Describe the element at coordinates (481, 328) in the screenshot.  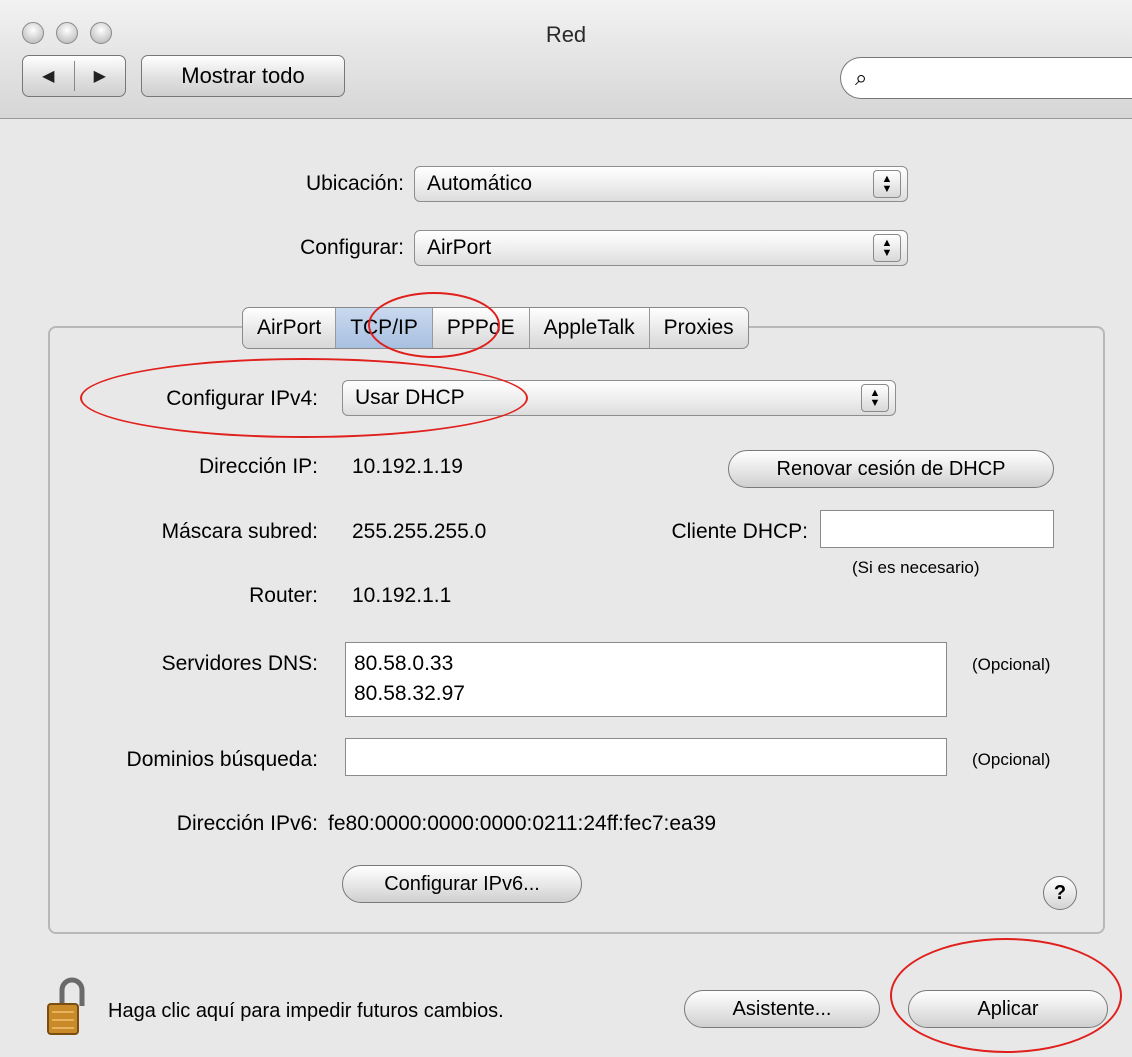
I see `tab-pppoe: PPPoE` at that location.